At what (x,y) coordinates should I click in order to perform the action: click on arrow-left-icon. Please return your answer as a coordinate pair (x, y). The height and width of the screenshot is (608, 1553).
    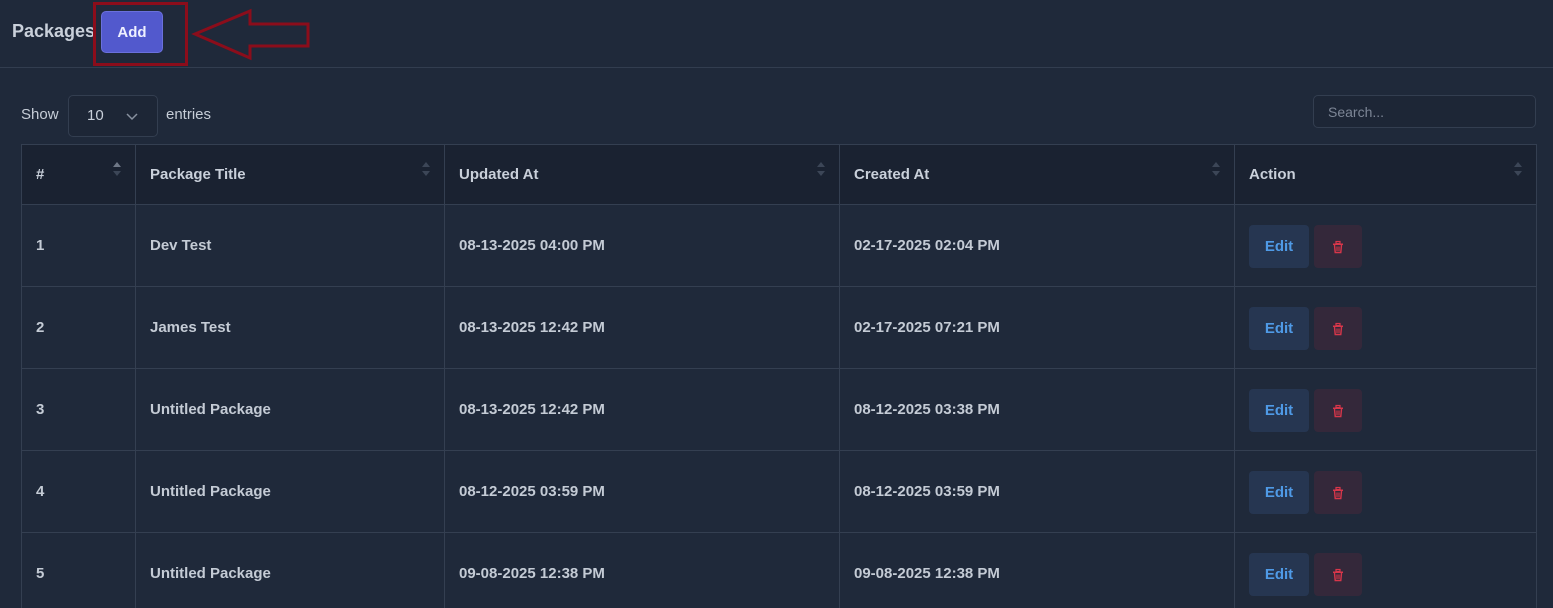
    Looking at the image, I should click on (250, 34).